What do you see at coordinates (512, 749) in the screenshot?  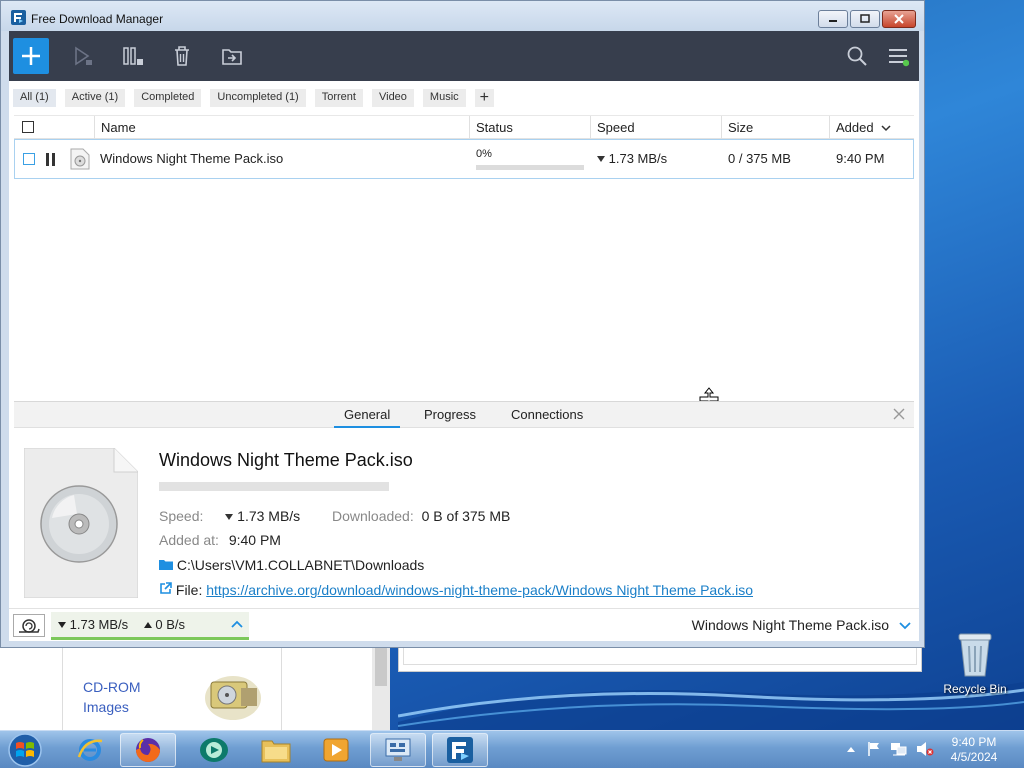 I see `taskbar: 9:40 PM 4/5/2024` at bounding box center [512, 749].